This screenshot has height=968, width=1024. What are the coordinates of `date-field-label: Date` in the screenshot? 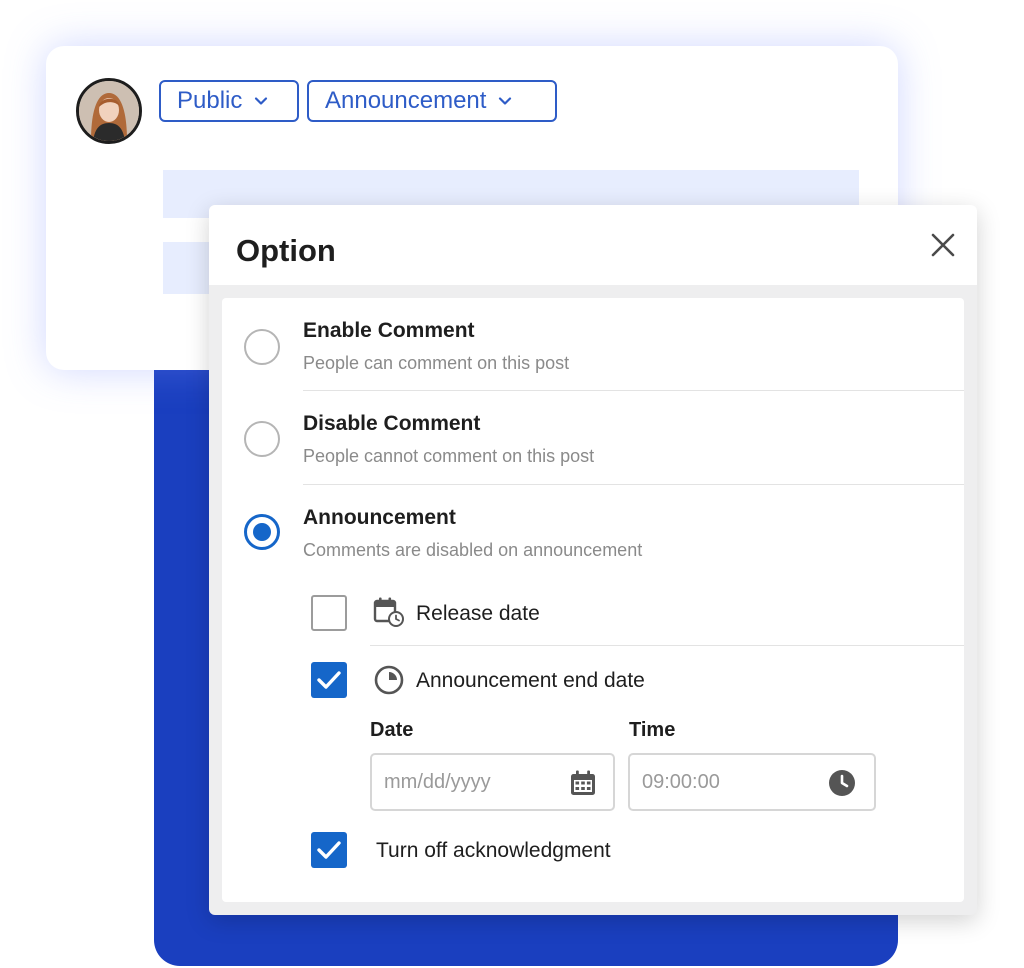 It's located at (392, 730).